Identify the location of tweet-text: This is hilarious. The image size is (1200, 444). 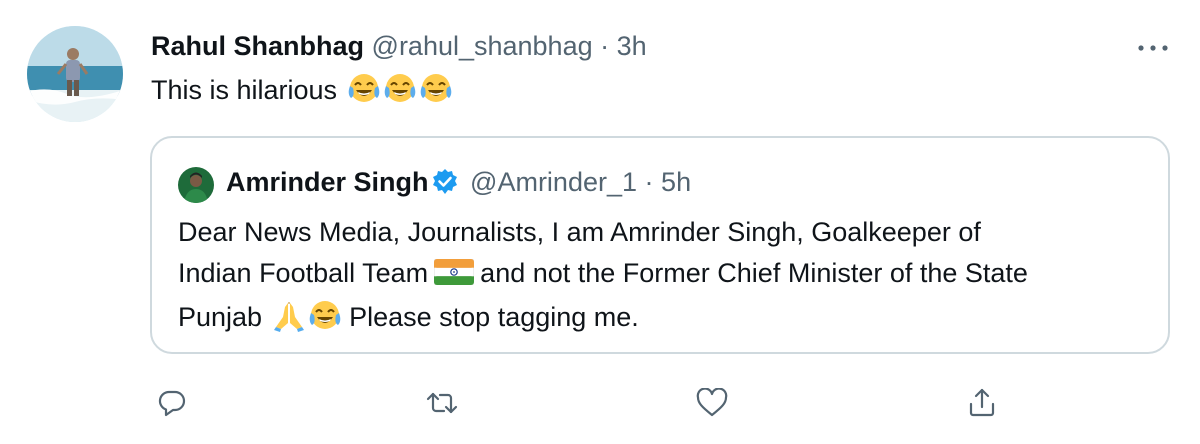
(302, 93).